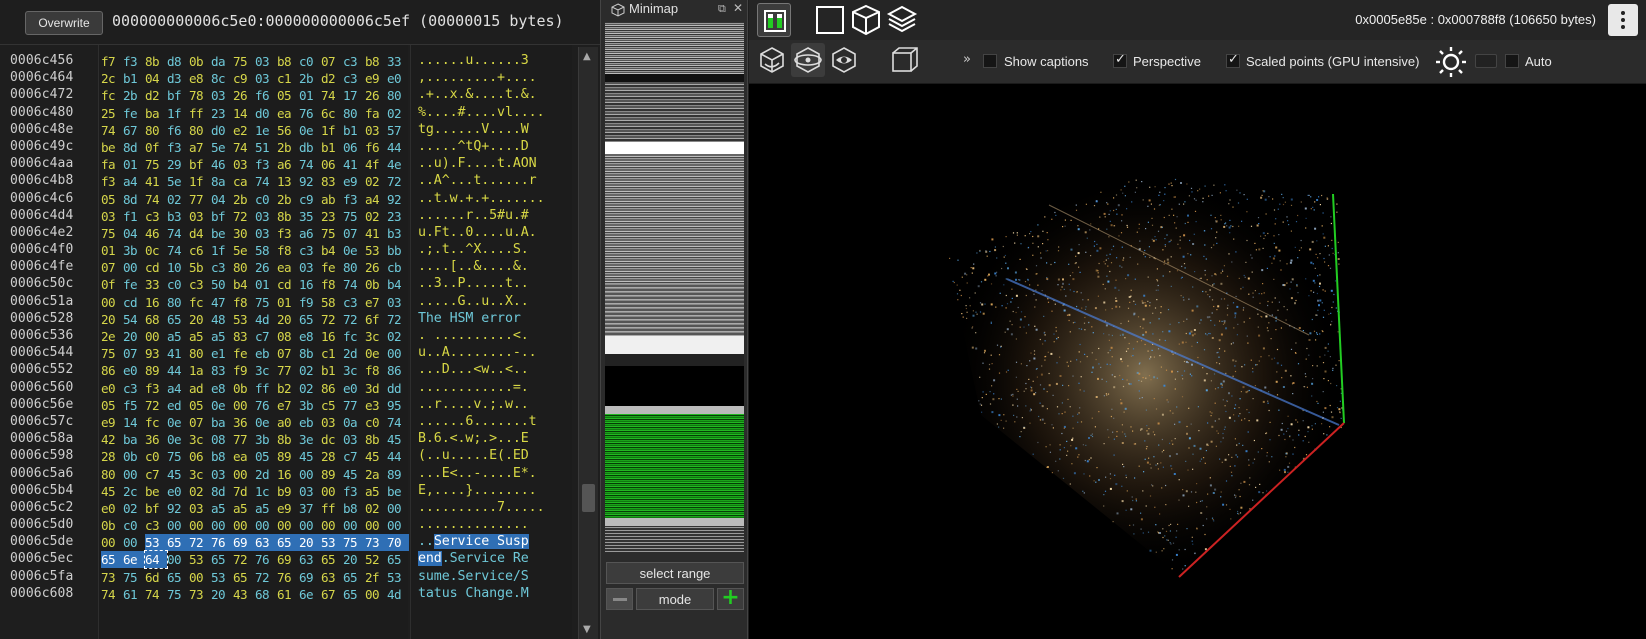  I want to click on row-bytes: e9 14 fc 0e 07 ba 36 0e a0 eb 03 0a c0 74, so click(255, 422).